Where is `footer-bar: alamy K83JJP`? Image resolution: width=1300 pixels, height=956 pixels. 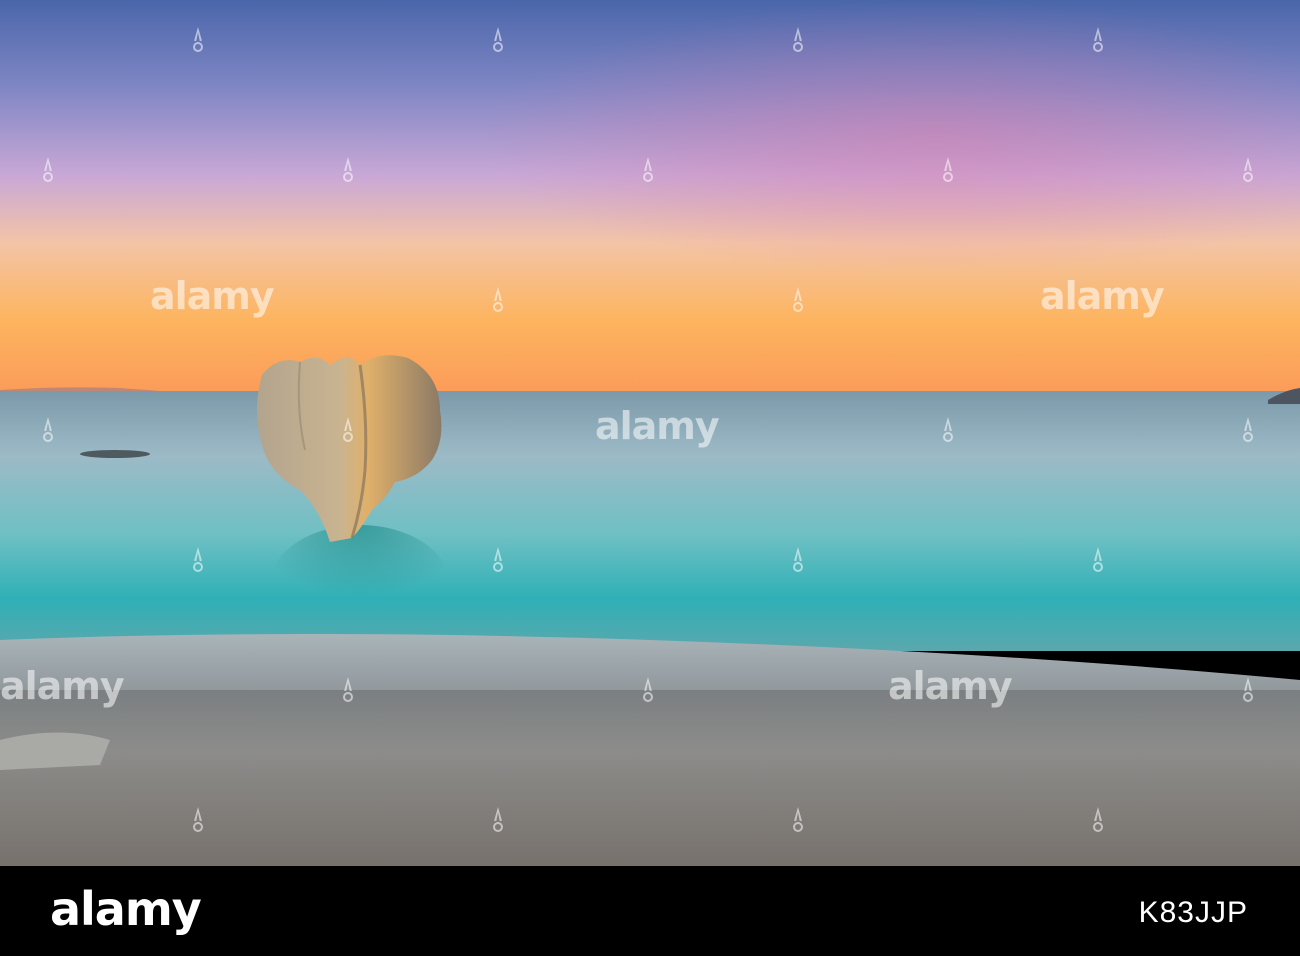
footer-bar: alamy K83JJP is located at coordinates (650, 911).